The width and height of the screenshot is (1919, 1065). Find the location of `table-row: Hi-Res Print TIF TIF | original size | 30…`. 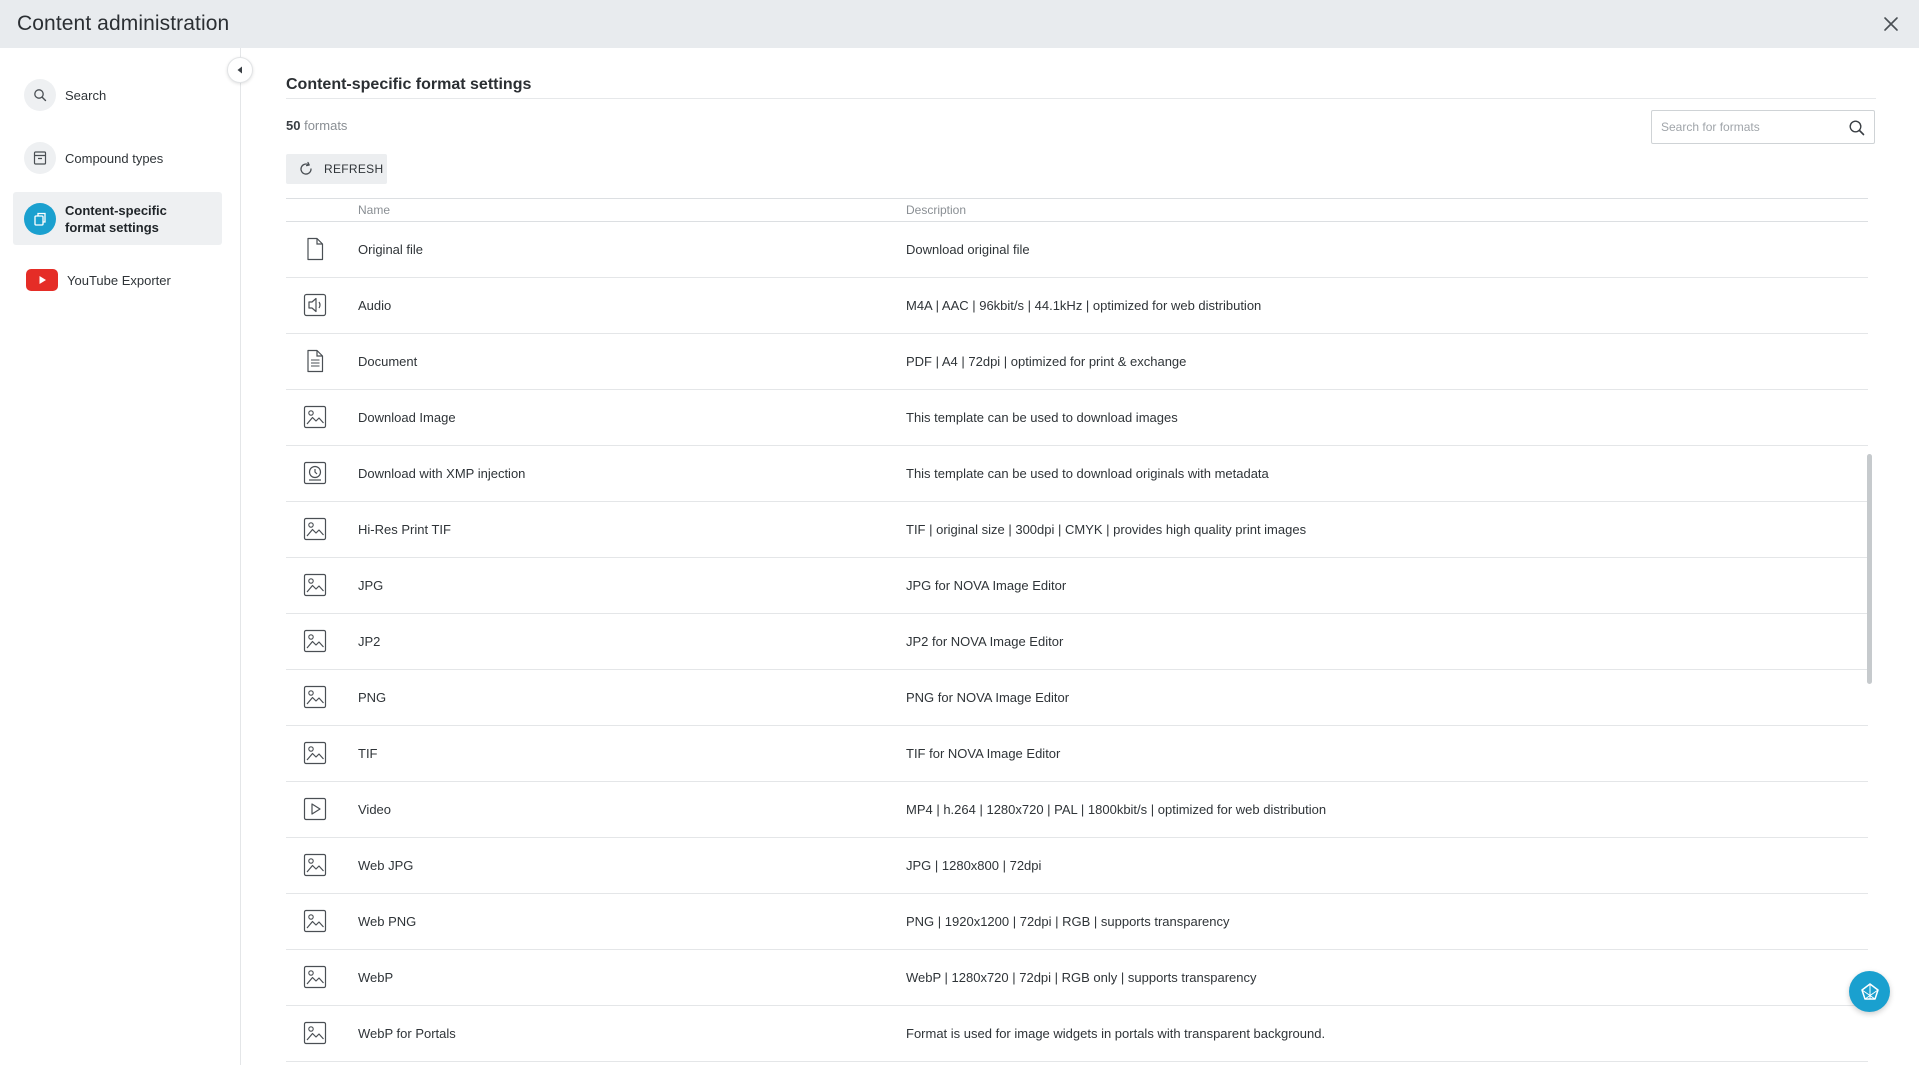

table-row: Hi-Res Print TIF TIF | original size | 30… is located at coordinates (1077, 530).